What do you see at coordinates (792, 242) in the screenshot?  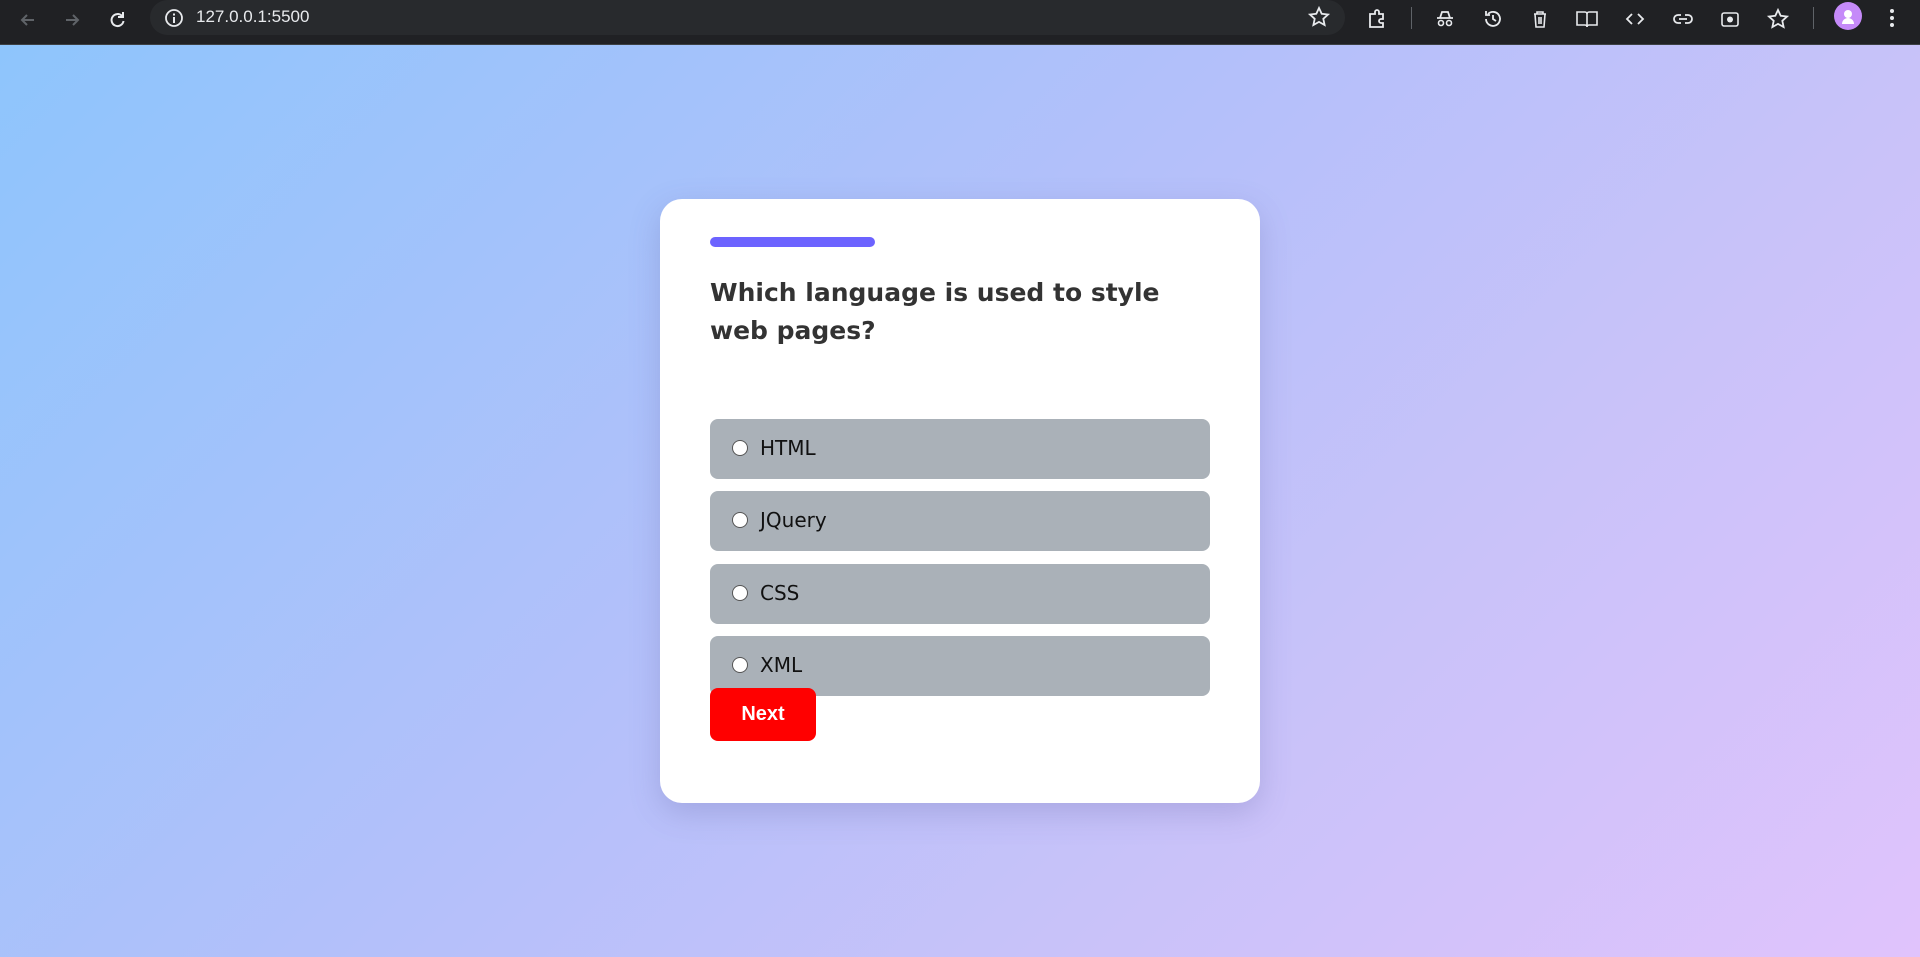 I see `quiz-progress-bar` at bounding box center [792, 242].